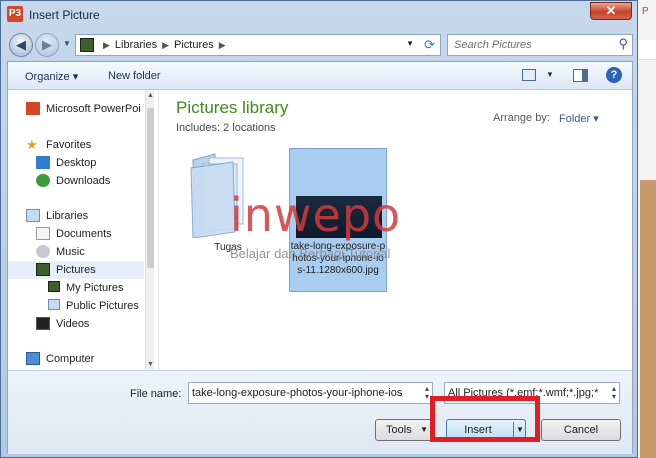 Image resolution: width=656 pixels, height=458 pixels. Describe the element at coordinates (580, 75) in the screenshot. I see `preview-pane-icon` at that location.